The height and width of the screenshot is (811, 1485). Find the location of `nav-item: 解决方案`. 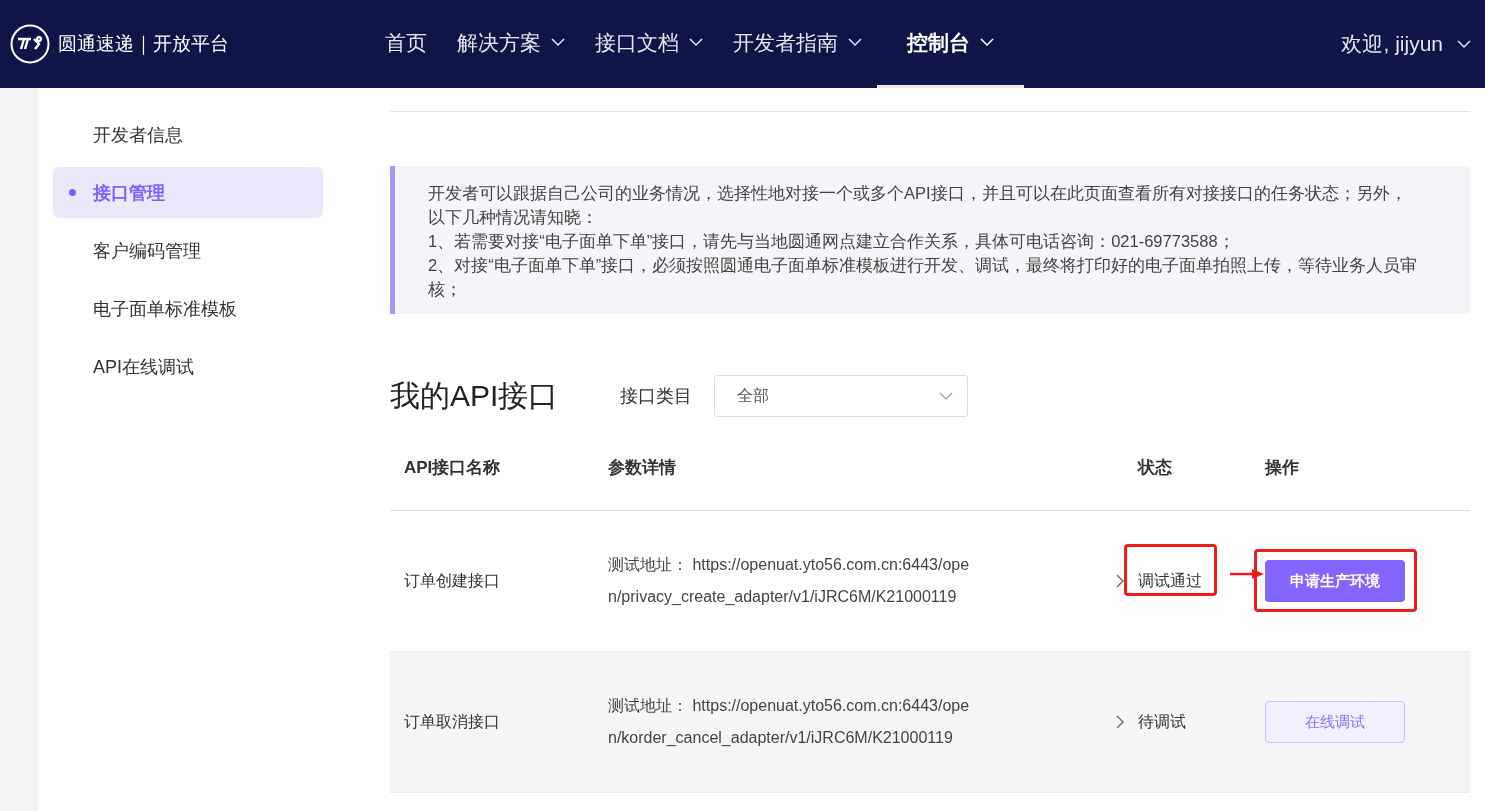

nav-item: 解决方案 is located at coordinates (511, 44).